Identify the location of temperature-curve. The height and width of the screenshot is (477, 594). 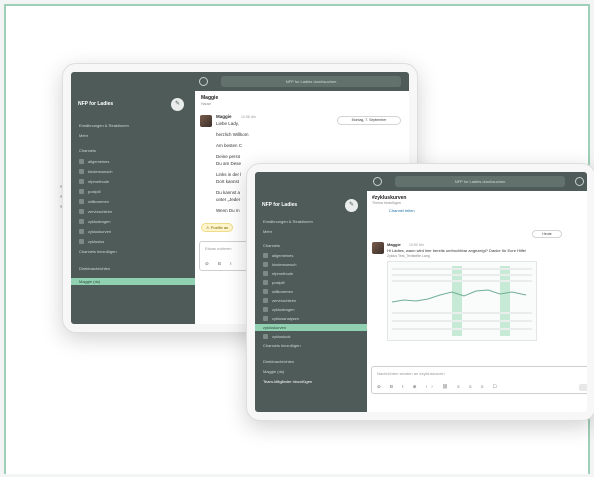
(459, 296).